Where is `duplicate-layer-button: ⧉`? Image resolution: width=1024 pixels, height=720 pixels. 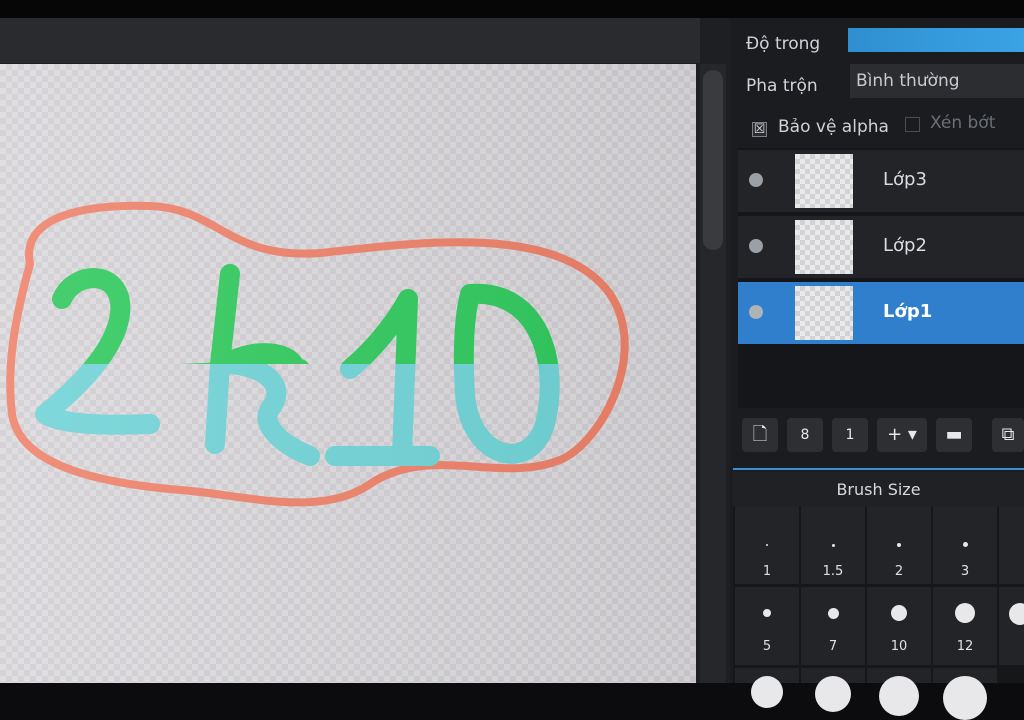 duplicate-layer-button: ⧉ is located at coordinates (1008, 435).